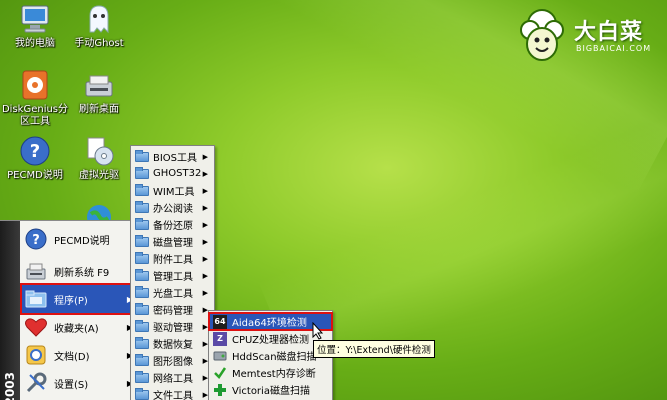 Image resolution: width=667 pixels, height=400 pixels. I want to click on desktop-icon-diskgenius: DiskGenius分 区工具, so click(35, 98).